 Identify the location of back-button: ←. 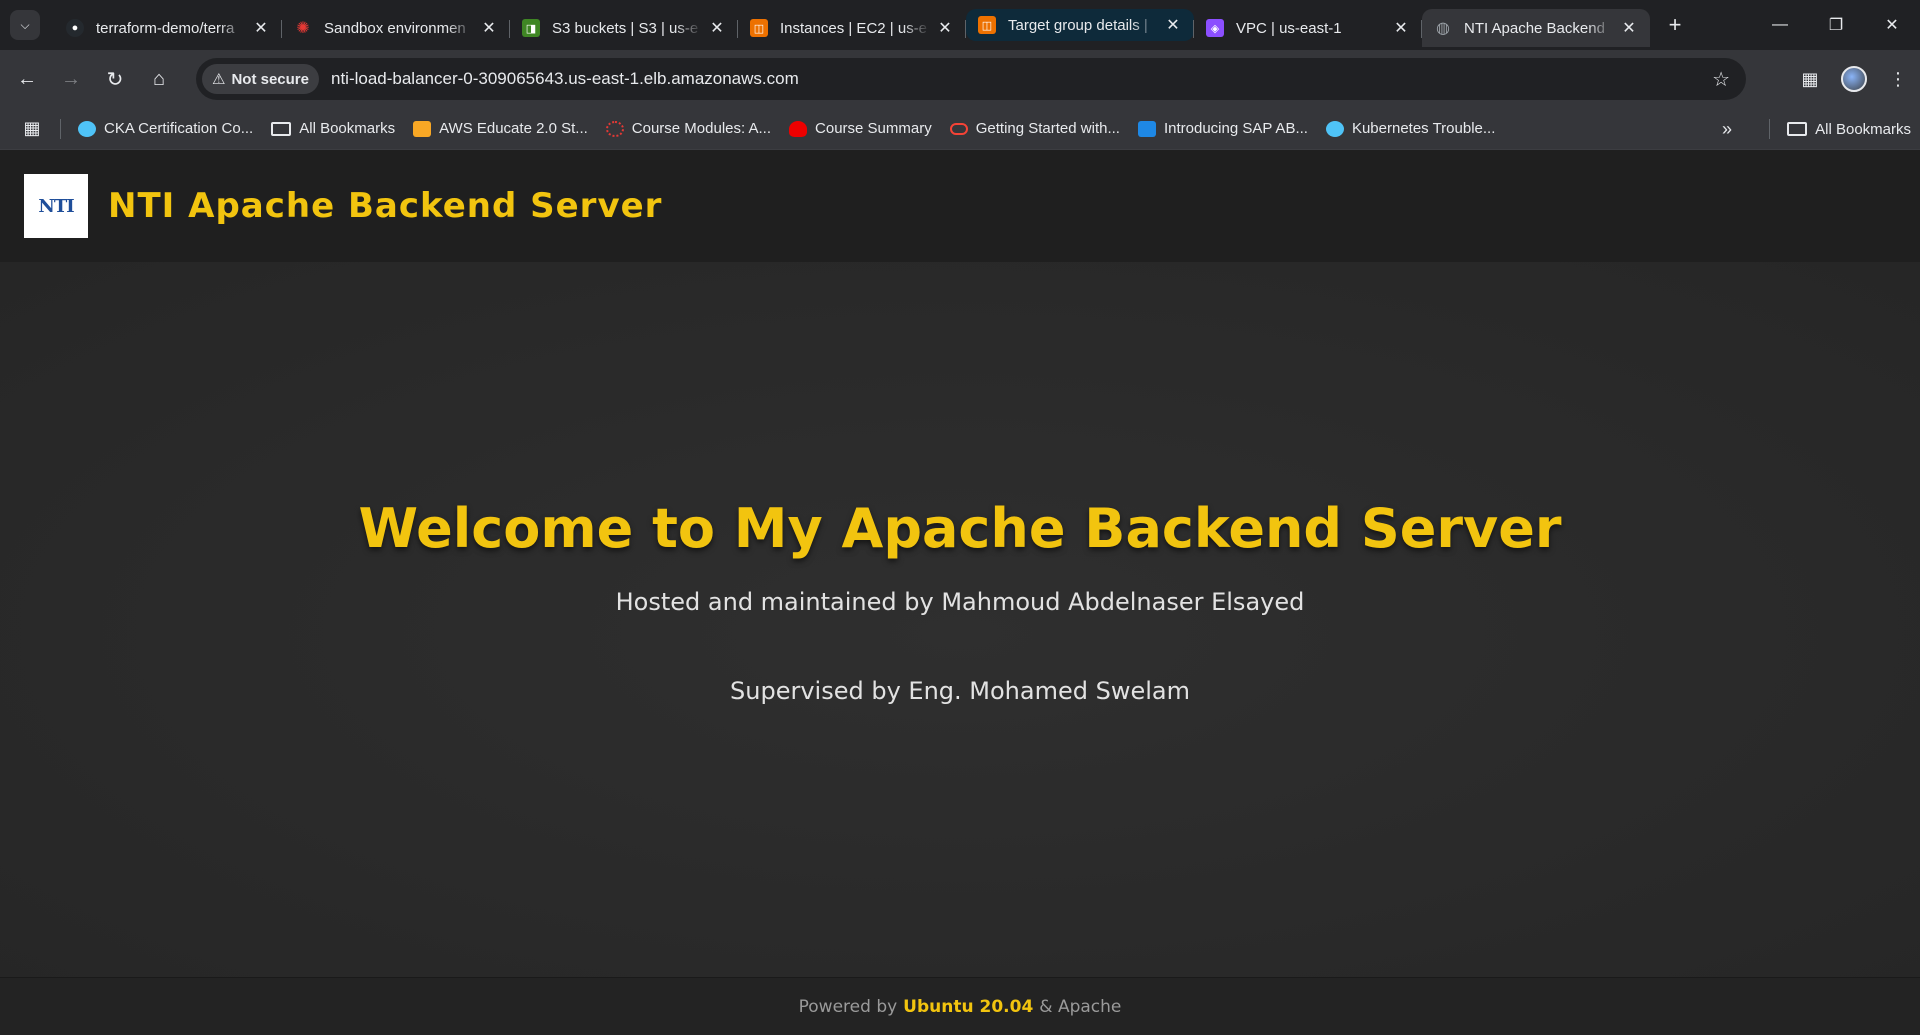
(27, 79).